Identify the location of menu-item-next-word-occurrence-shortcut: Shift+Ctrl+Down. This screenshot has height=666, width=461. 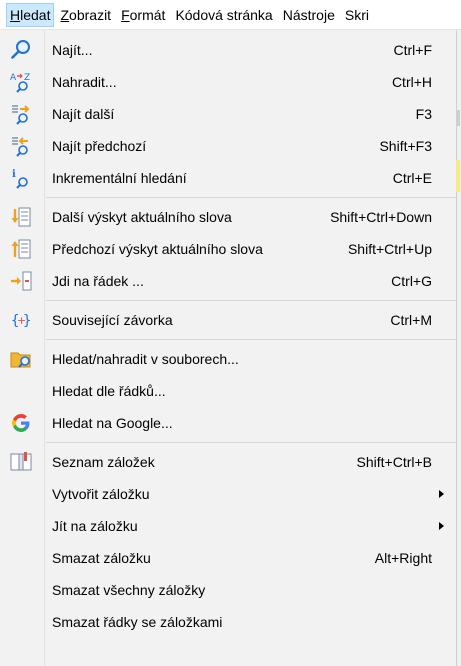
(381, 217).